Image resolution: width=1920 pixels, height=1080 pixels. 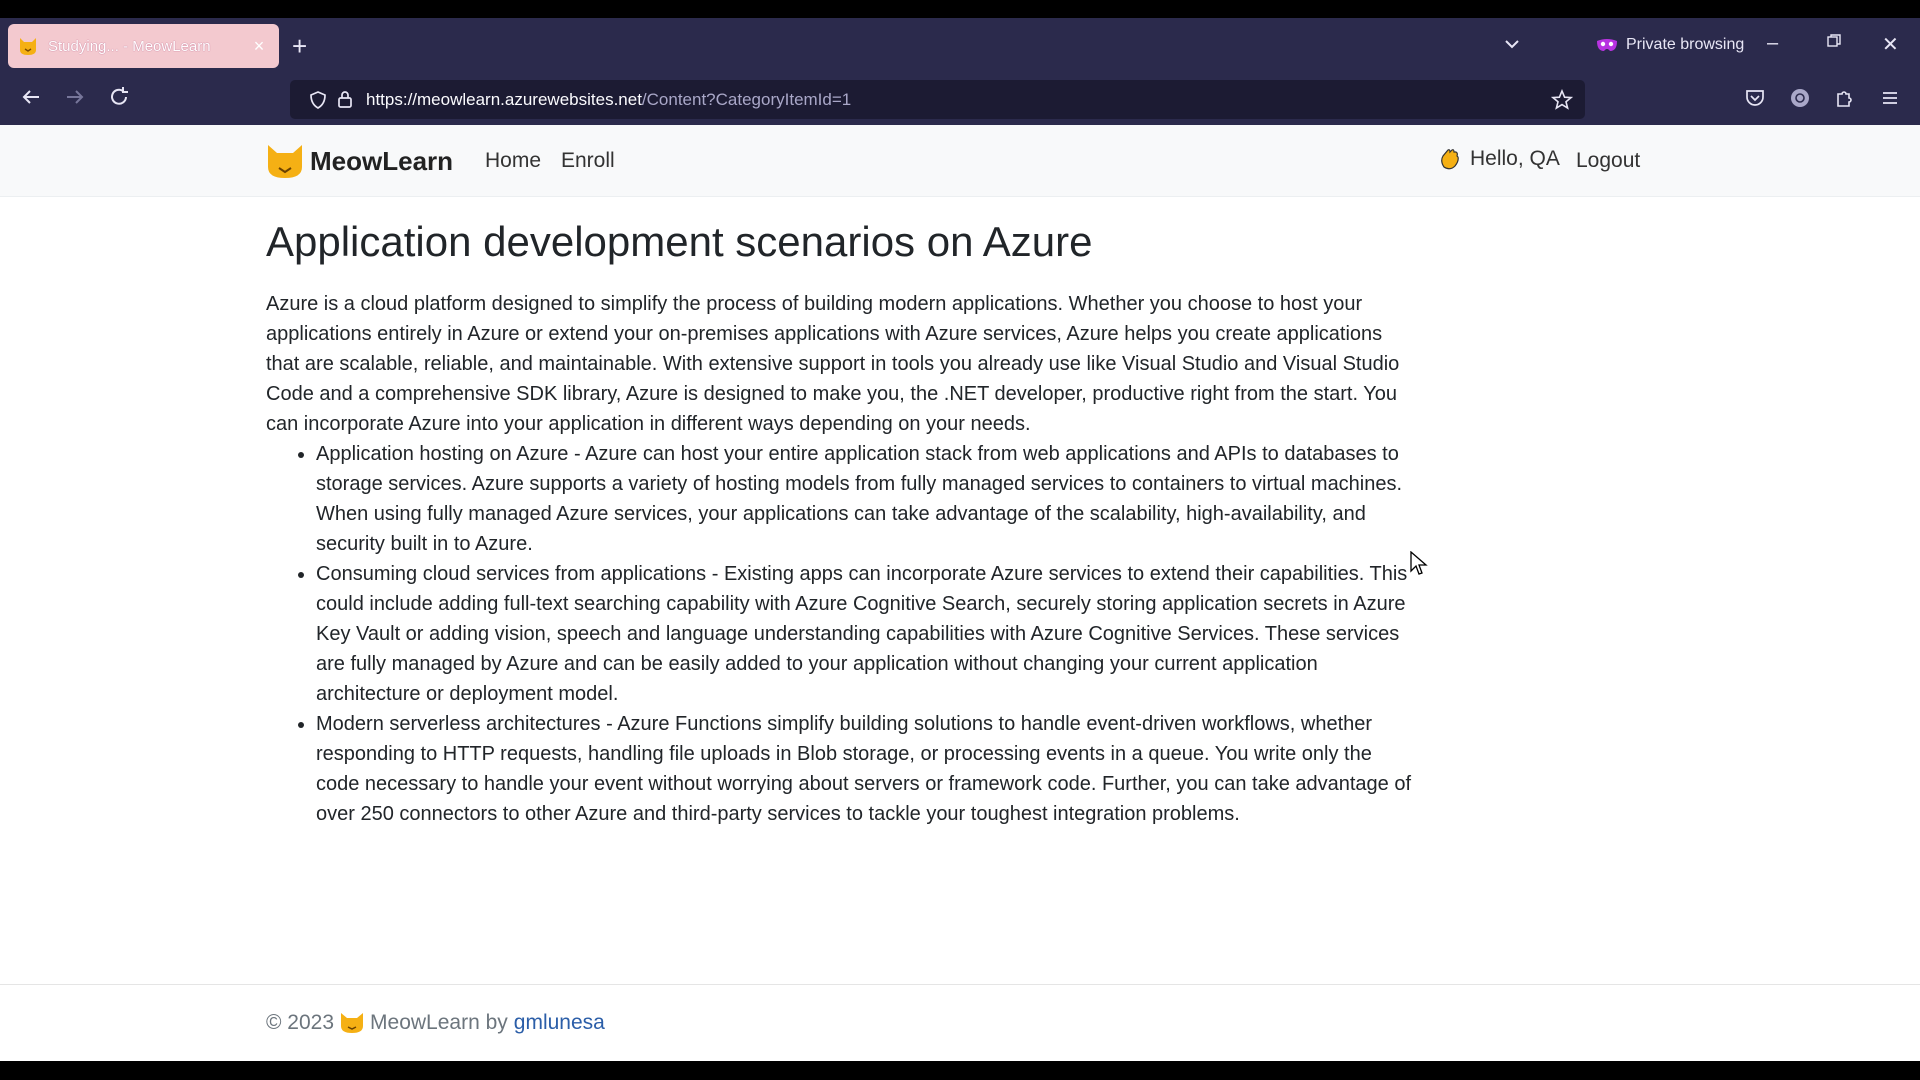 I want to click on brand-link: MeowLearn, so click(x=359, y=161).